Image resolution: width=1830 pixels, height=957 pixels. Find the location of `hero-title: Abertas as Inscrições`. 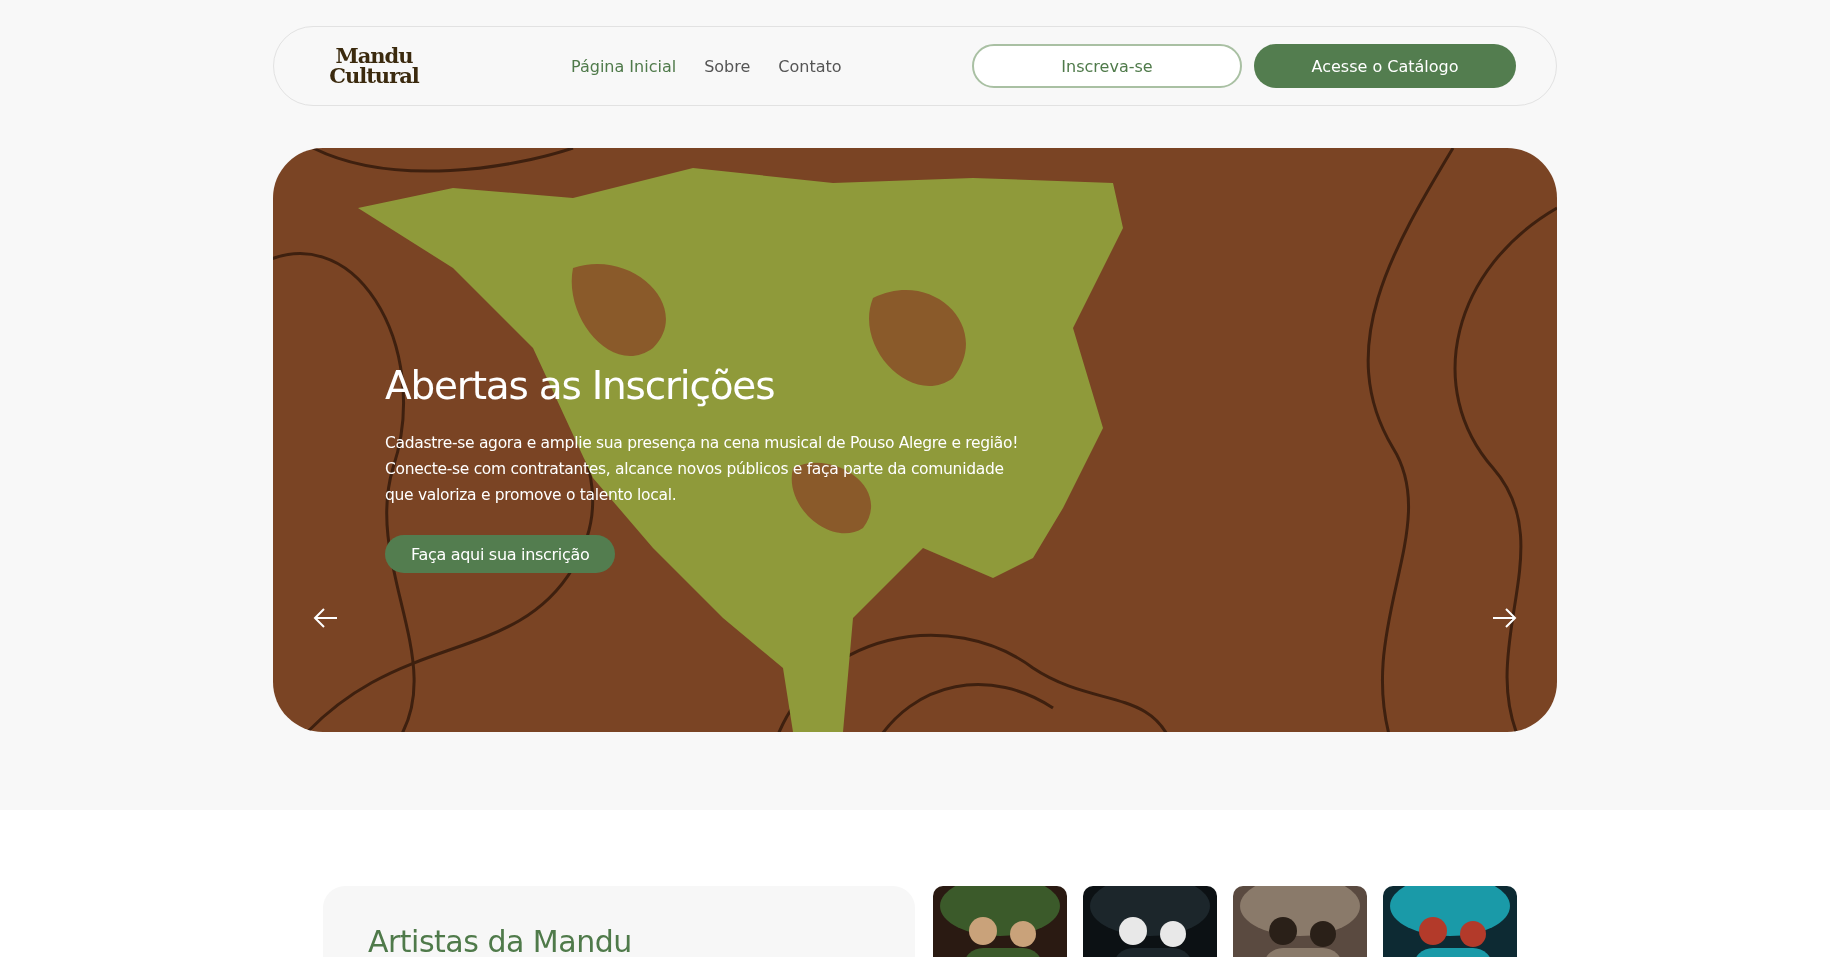

hero-title: Abertas as Inscrições is located at coordinates (580, 385).